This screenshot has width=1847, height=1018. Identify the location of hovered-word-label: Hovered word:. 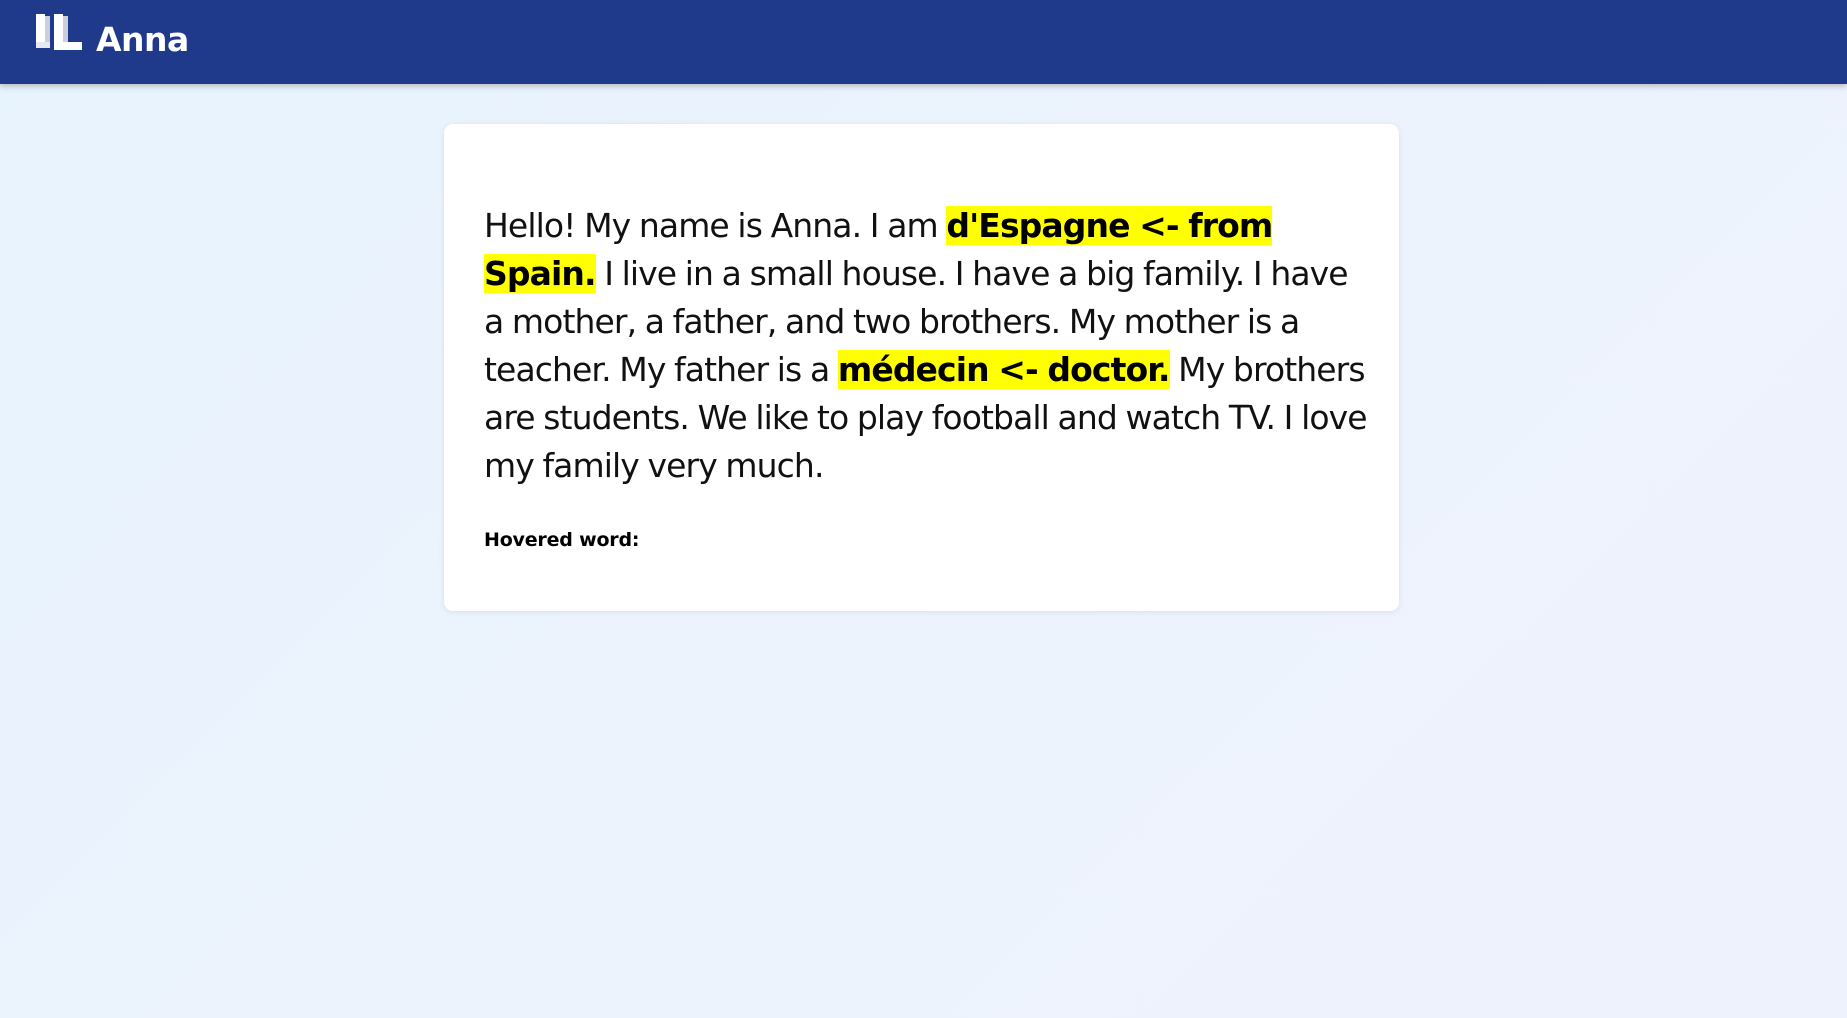
(562, 540).